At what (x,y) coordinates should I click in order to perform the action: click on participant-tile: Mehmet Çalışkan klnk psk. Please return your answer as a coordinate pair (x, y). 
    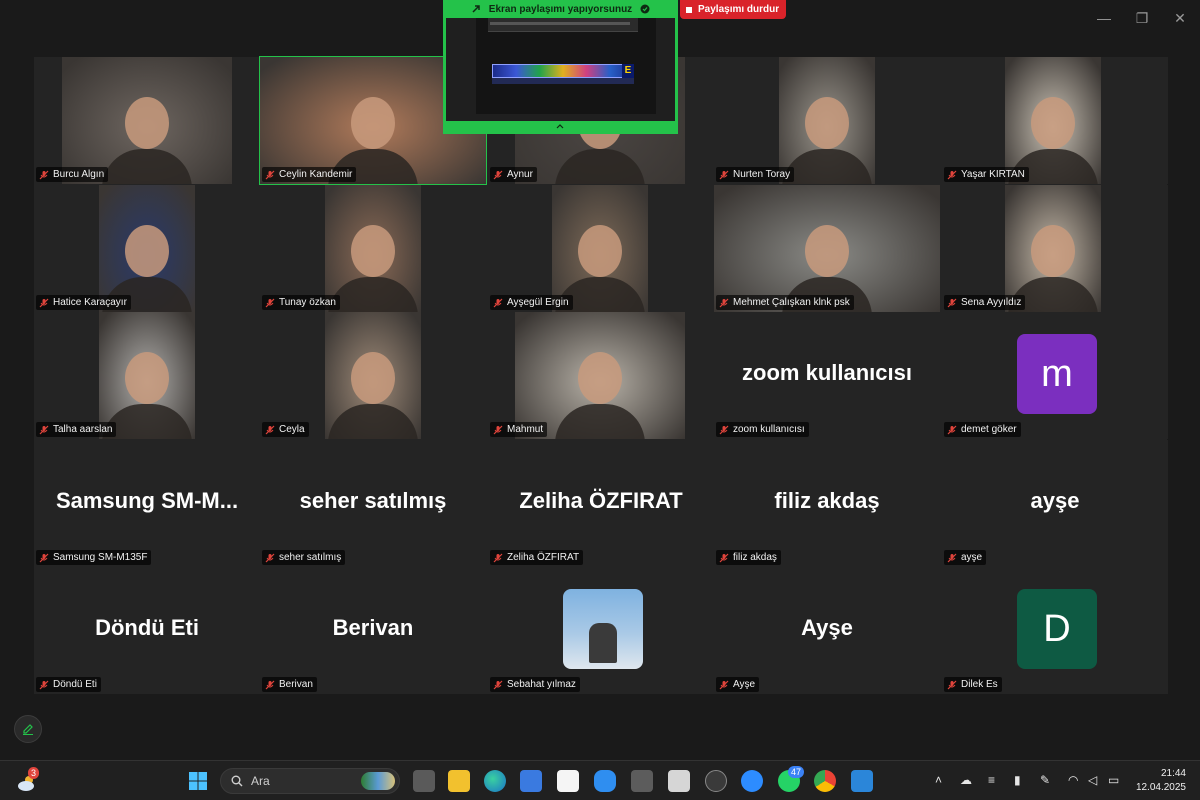
    Looking at the image, I should click on (827, 248).